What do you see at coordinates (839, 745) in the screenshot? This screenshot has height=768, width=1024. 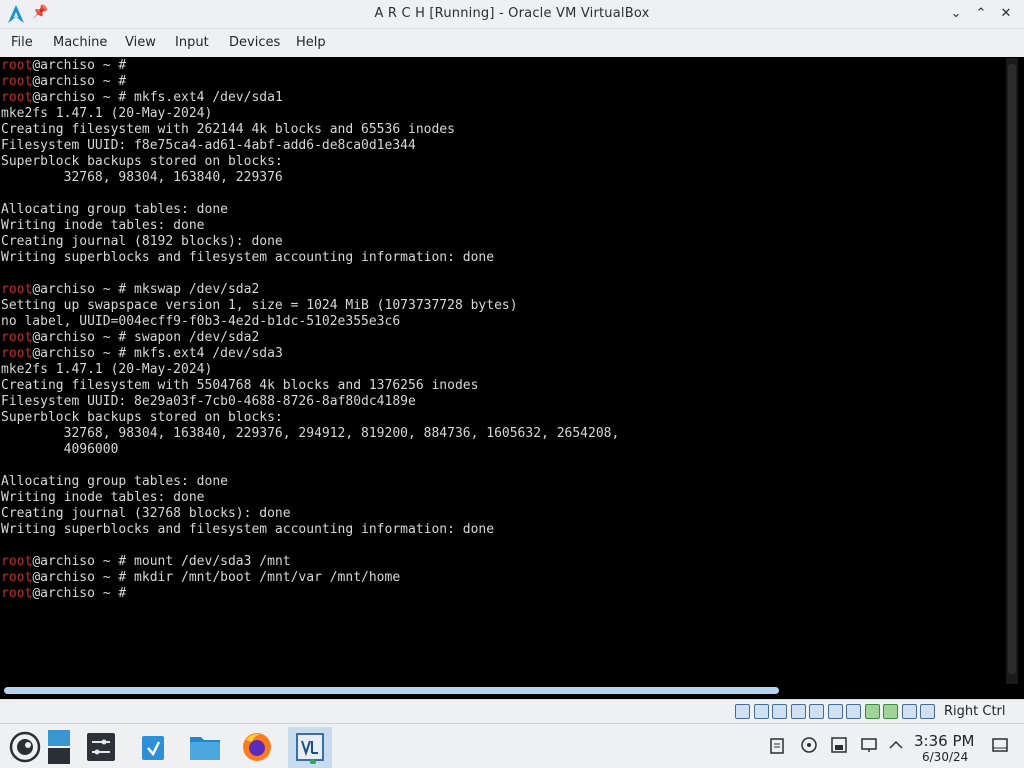 I see `storage-icon` at bounding box center [839, 745].